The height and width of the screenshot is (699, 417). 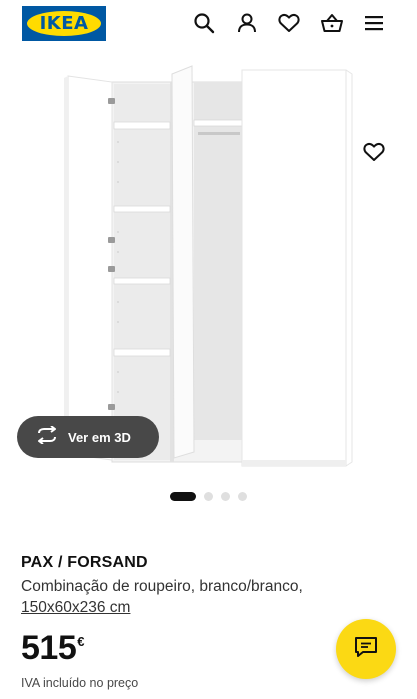 I want to click on price-currency: €, so click(x=81, y=641).